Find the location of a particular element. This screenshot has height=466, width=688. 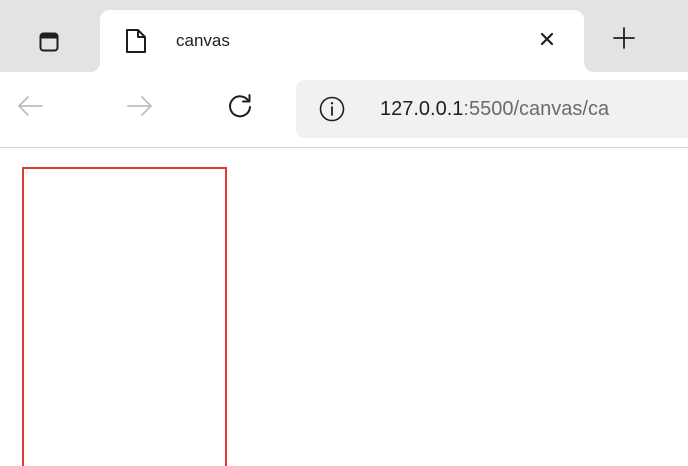

plus-icon is located at coordinates (624, 40).